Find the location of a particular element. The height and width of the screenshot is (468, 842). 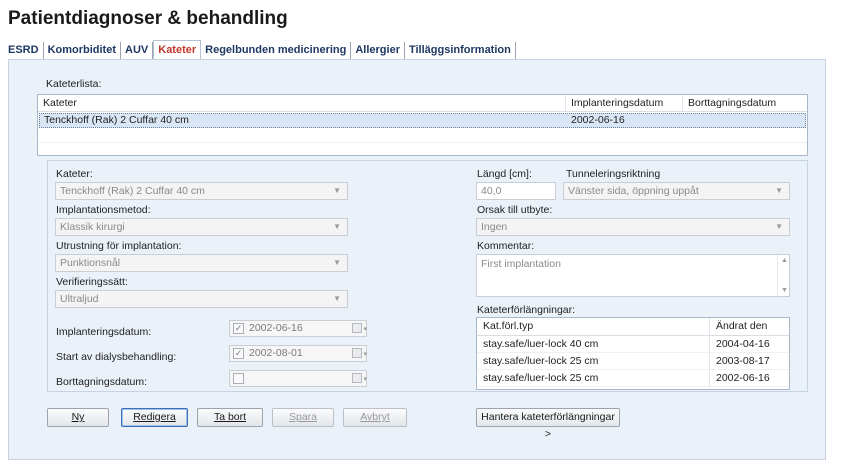

implant-date-picker: ✓ 2002-06-16 ▾ is located at coordinates (298, 328).